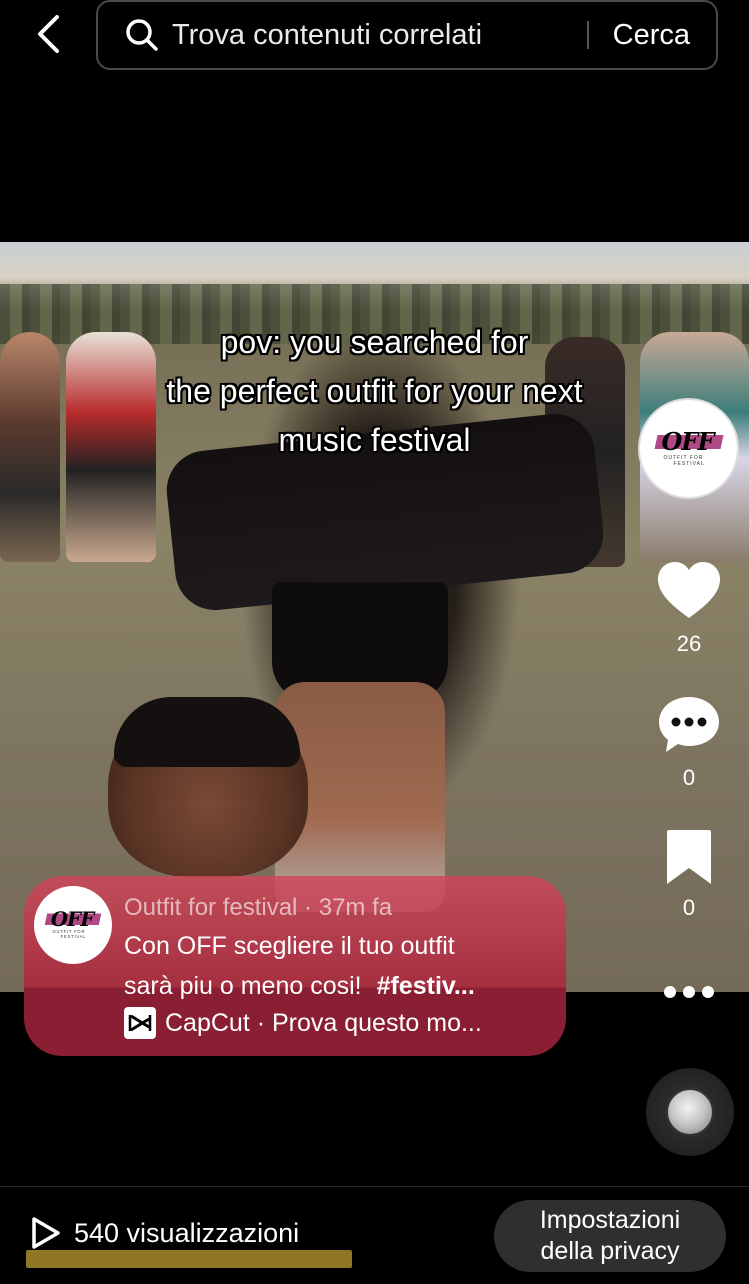 Image resolution: width=749 pixels, height=1284 pixels. Describe the element at coordinates (689, 590) in the screenshot. I see `heart-icon` at that location.